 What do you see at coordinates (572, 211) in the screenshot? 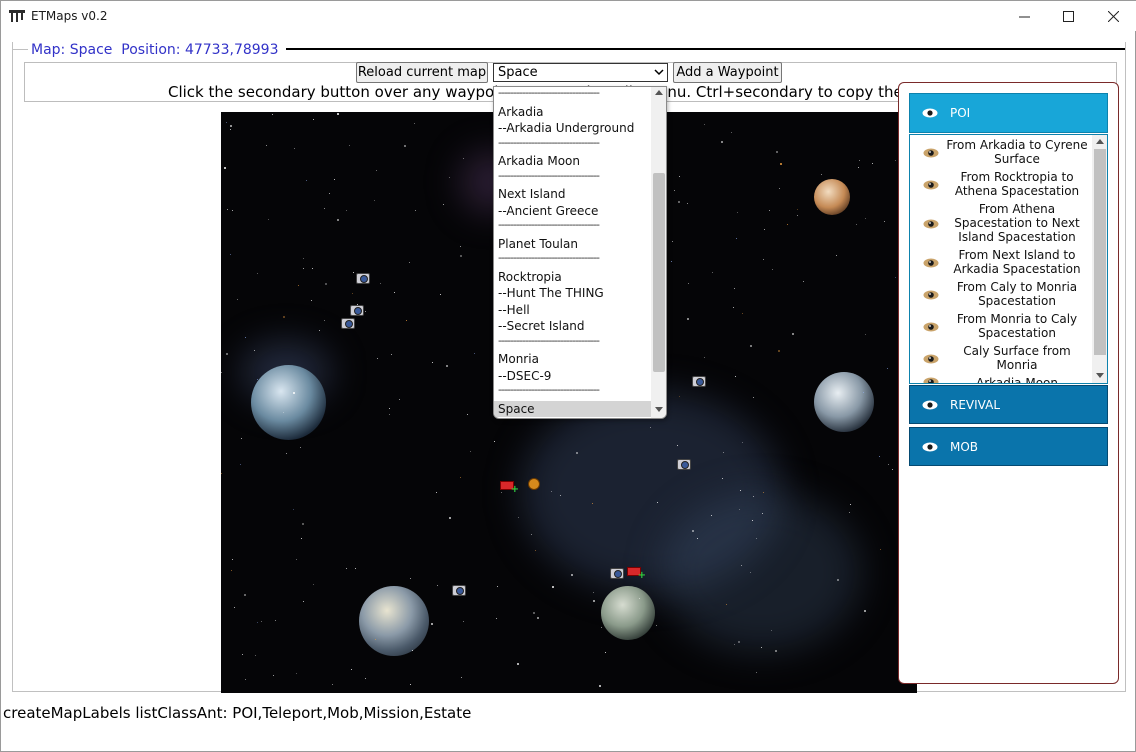
I see `dropdown-option: --Ancient Greece` at bounding box center [572, 211].